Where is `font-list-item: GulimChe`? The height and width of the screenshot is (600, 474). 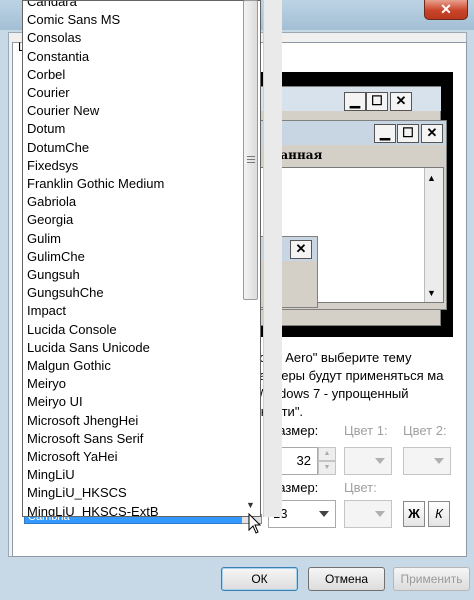
font-list-item: GulimChe is located at coordinates (56, 257).